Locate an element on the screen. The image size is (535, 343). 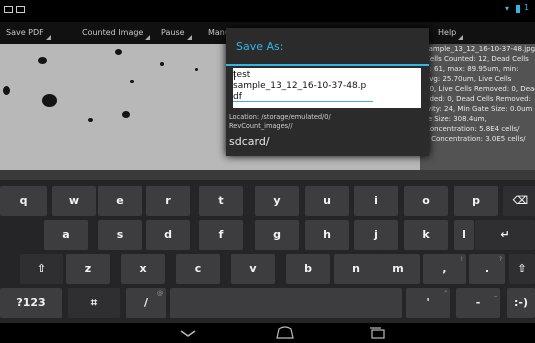
key-label: b is located at coordinates (308, 268).